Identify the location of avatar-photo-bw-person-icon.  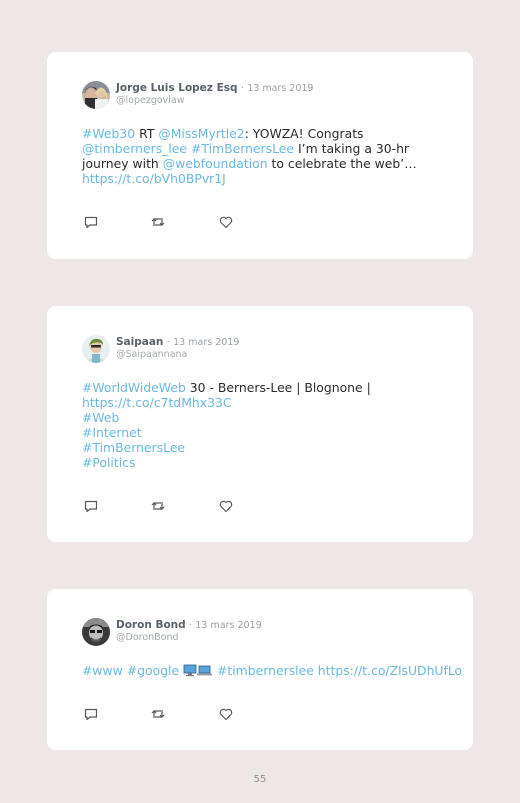
(96, 632).